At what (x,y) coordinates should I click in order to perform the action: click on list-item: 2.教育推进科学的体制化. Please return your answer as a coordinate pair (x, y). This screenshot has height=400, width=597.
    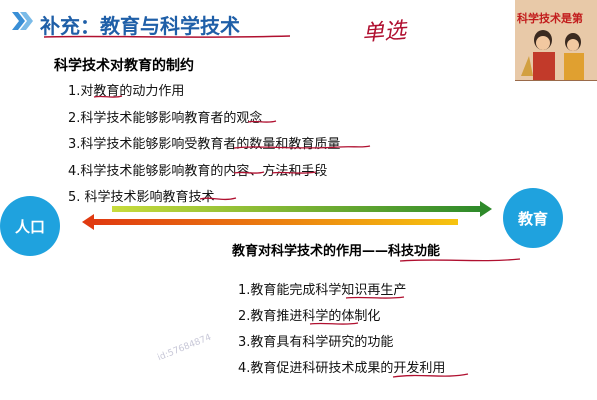
    Looking at the image, I should click on (309, 316).